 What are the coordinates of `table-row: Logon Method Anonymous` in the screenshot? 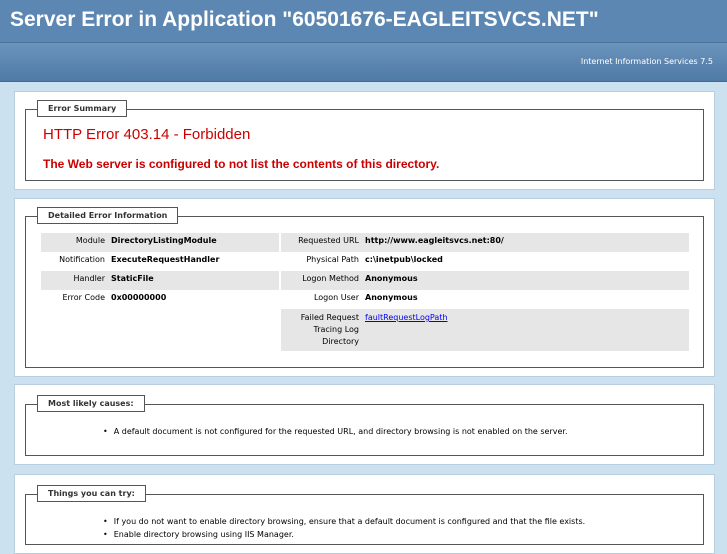 It's located at (485, 280).